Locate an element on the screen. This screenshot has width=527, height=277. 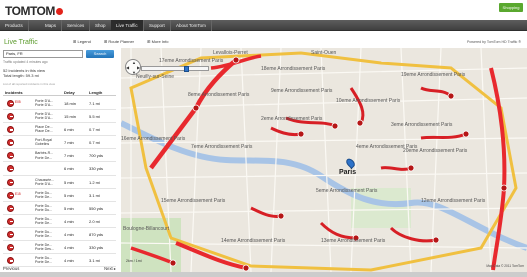
site-header: TOMTOM Shopping Cart is located at coordinates (263, 10).